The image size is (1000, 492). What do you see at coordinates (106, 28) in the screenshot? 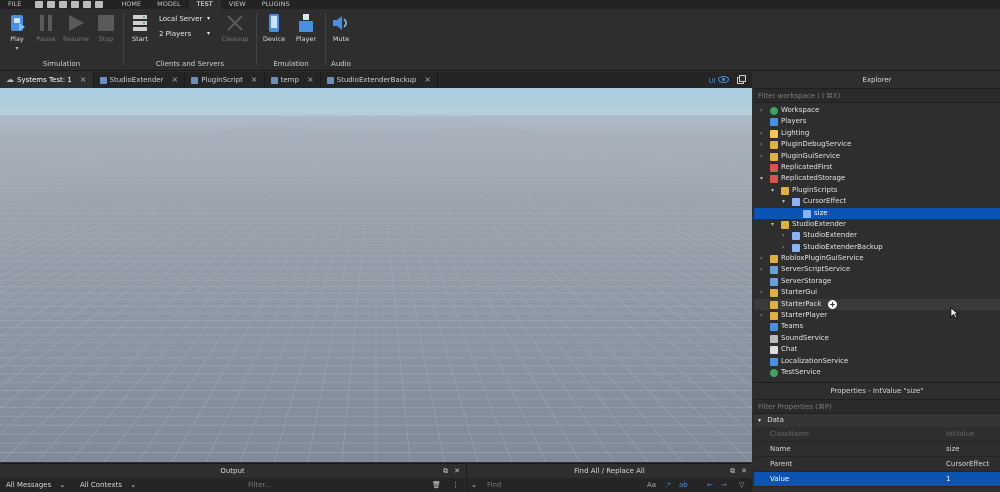
I see `stop-button: Stop` at bounding box center [106, 28].